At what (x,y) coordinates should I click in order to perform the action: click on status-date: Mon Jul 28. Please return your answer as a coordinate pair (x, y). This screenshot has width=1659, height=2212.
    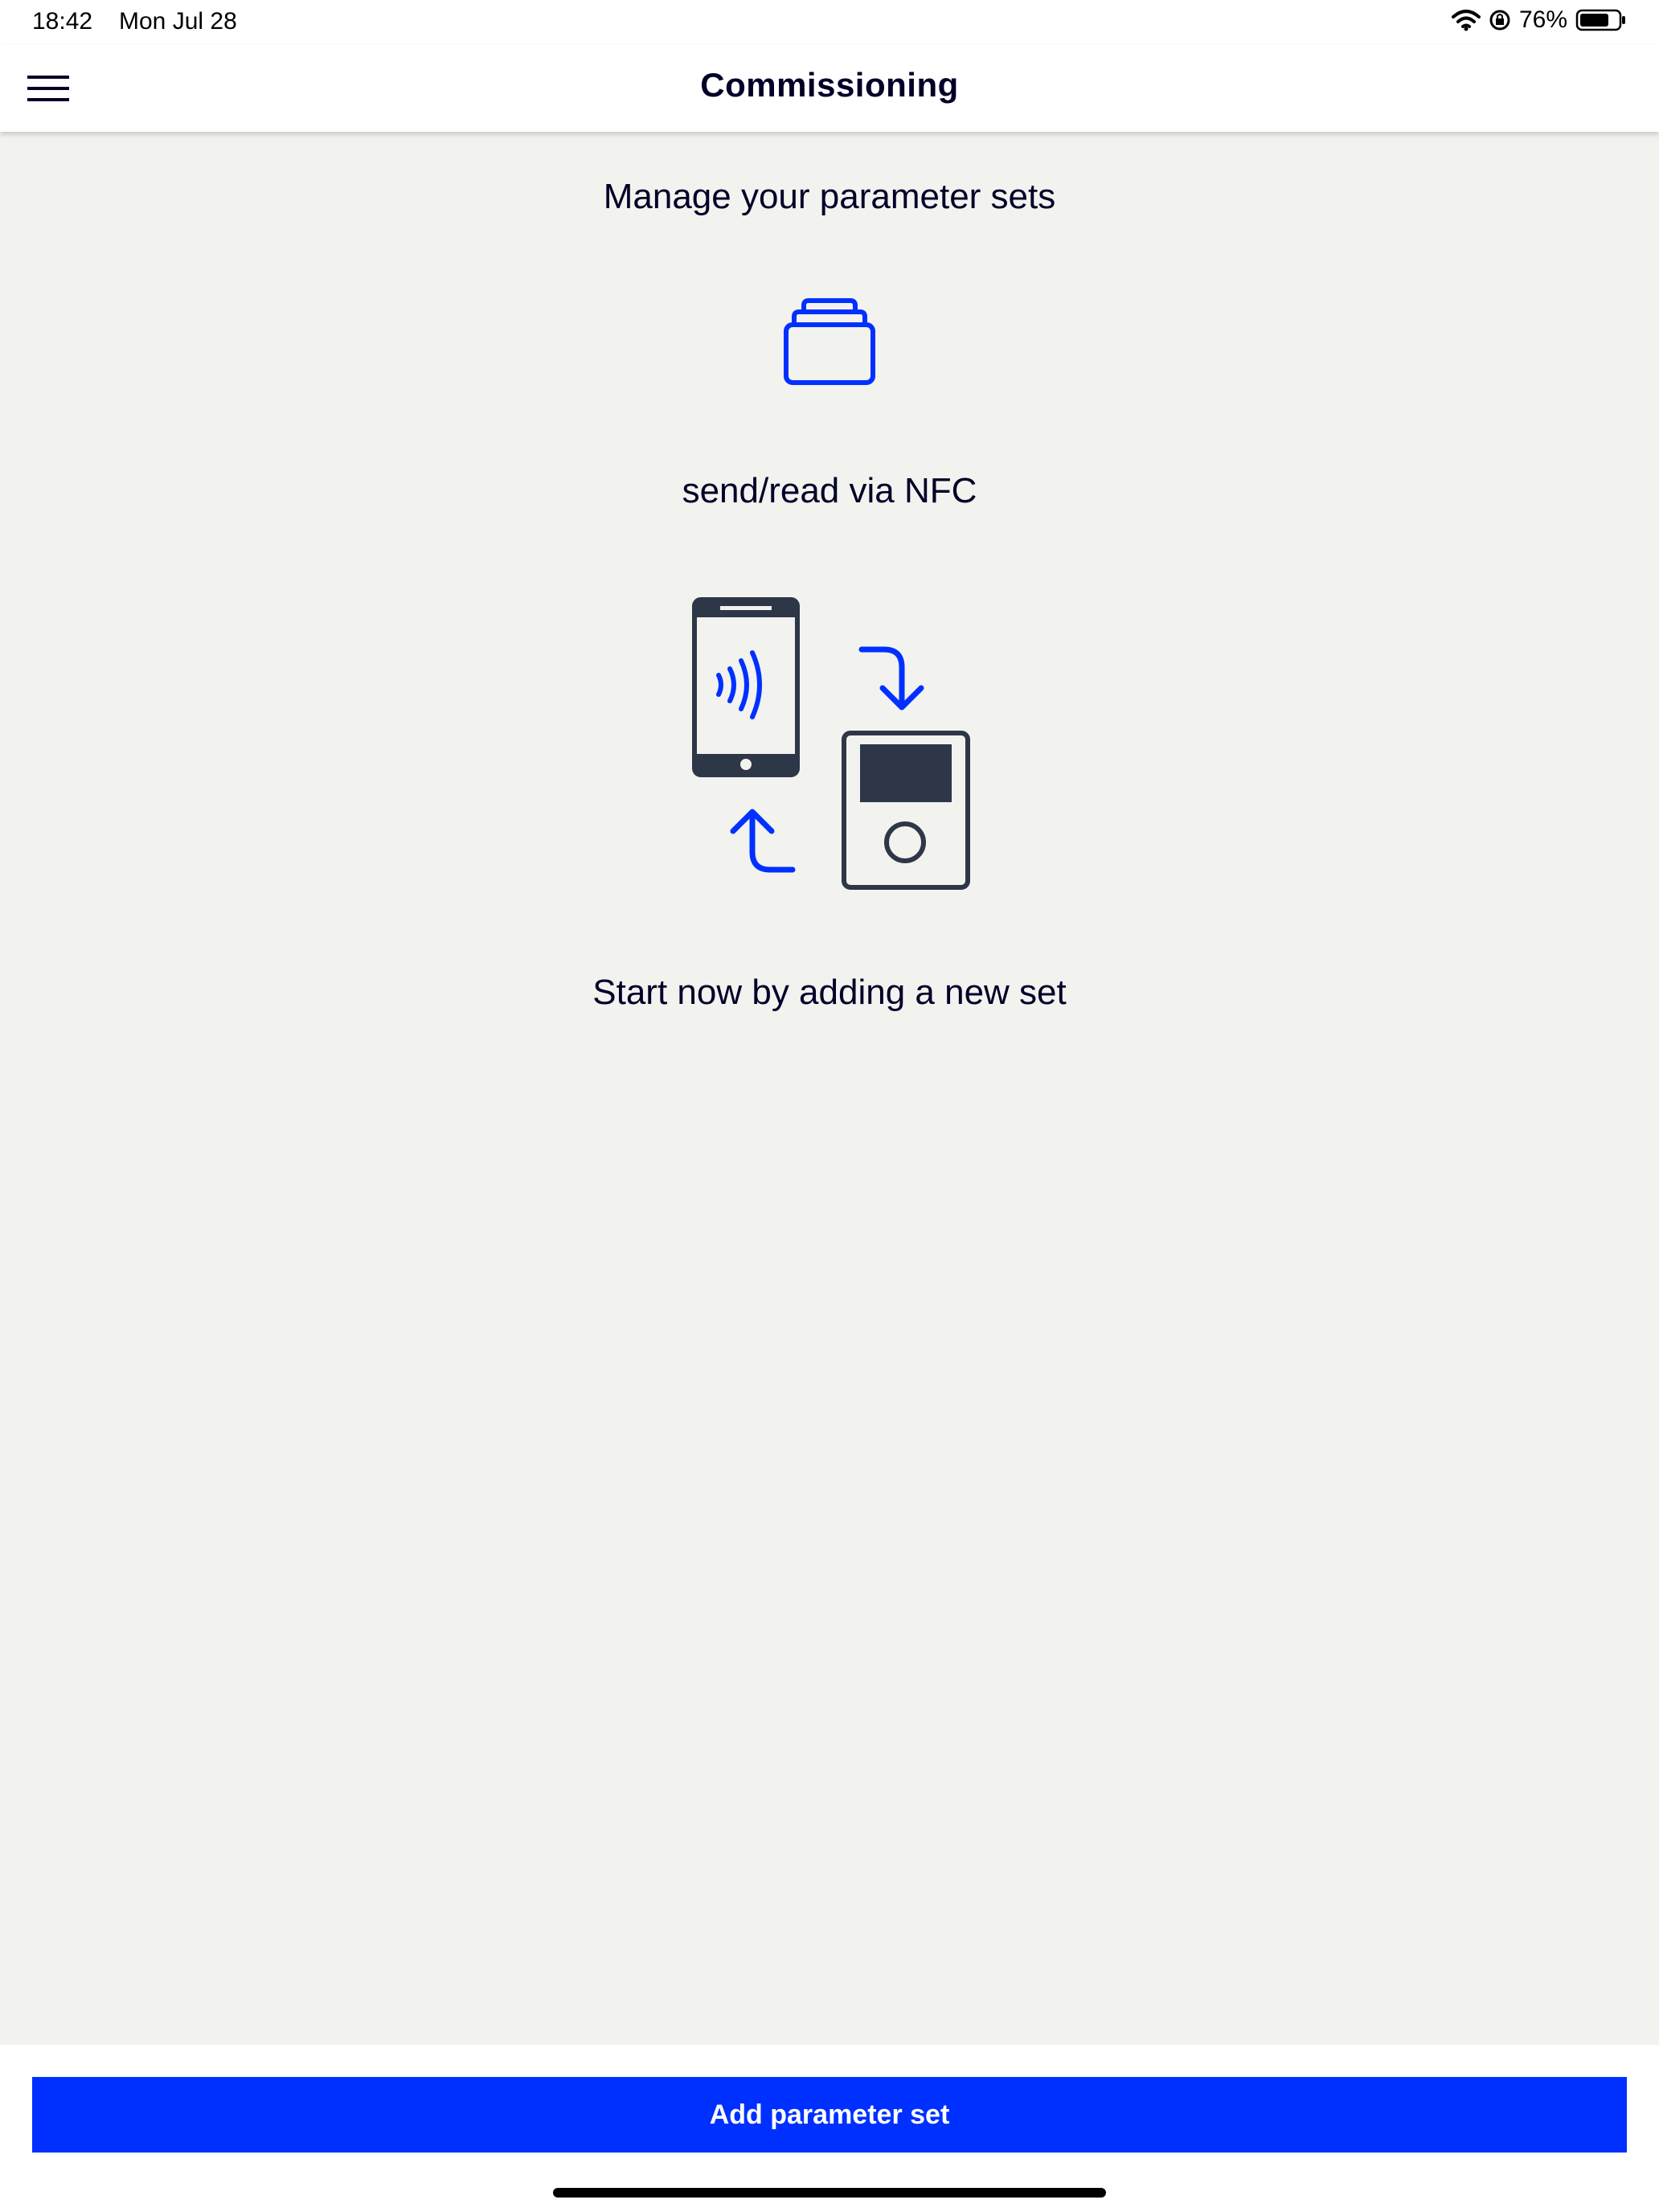
    Looking at the image, I should click on (178, 21).